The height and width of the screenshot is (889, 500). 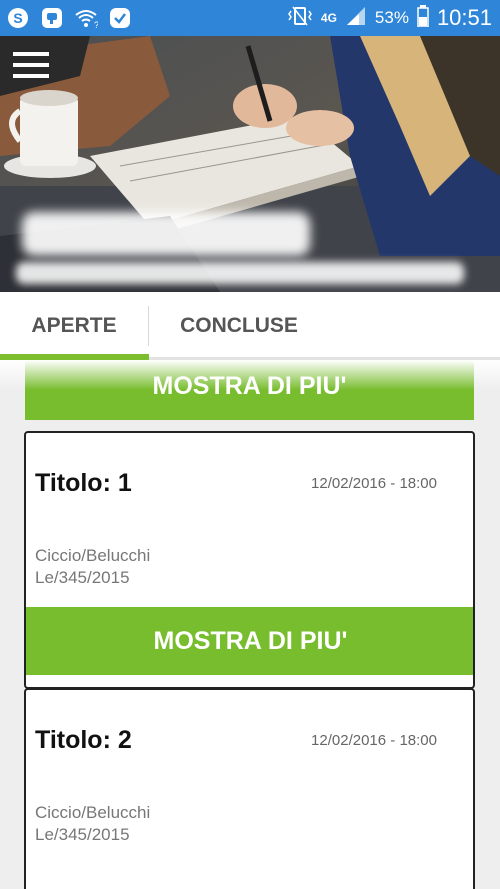 What do you see at coordinates (239, 326) in the screenshot?
I see `tab-concluse: CONCLUSE` at bounding box center [239, 326].